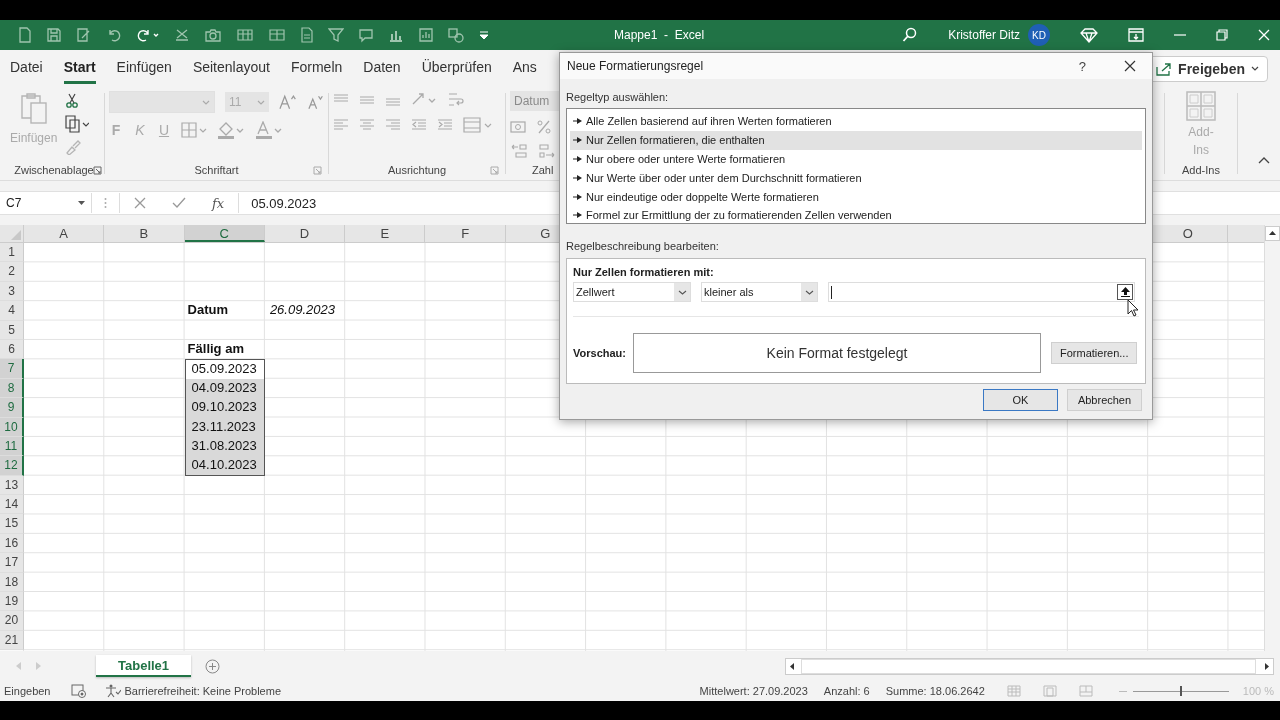 The width and height of the screenshot is (1280, 720). Describe the element at coordinates (659, 35) in the screenshot. I see `window-title: Mappe1 - Excel` at that location.